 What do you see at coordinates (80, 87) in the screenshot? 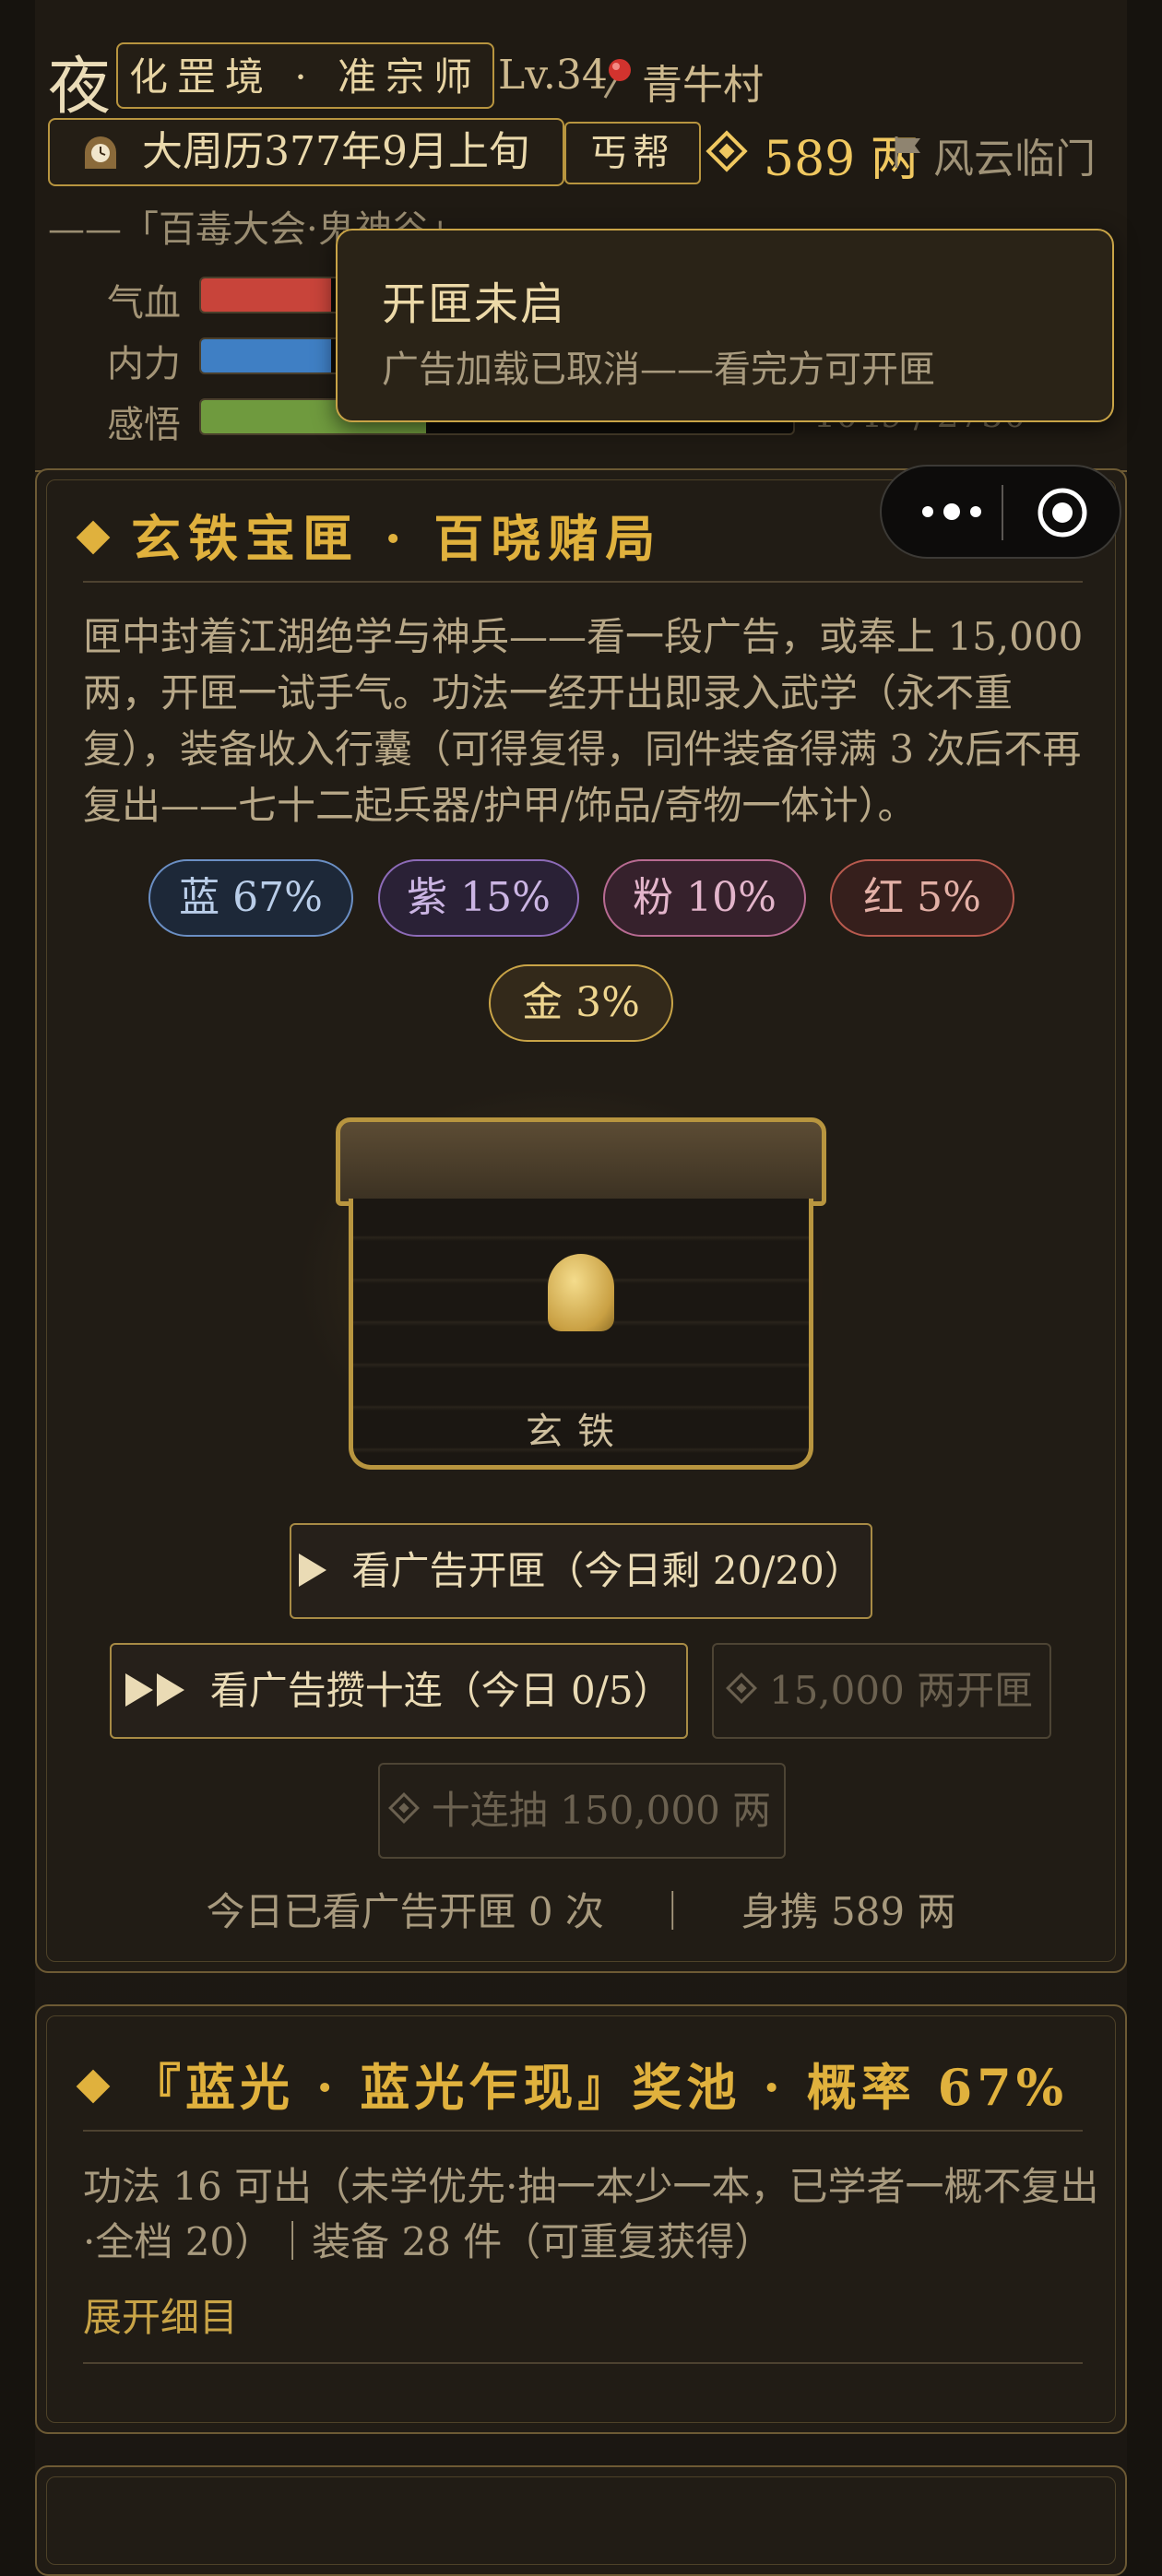
I see `night-indicator: 夜` at bounding box center [80, 87].